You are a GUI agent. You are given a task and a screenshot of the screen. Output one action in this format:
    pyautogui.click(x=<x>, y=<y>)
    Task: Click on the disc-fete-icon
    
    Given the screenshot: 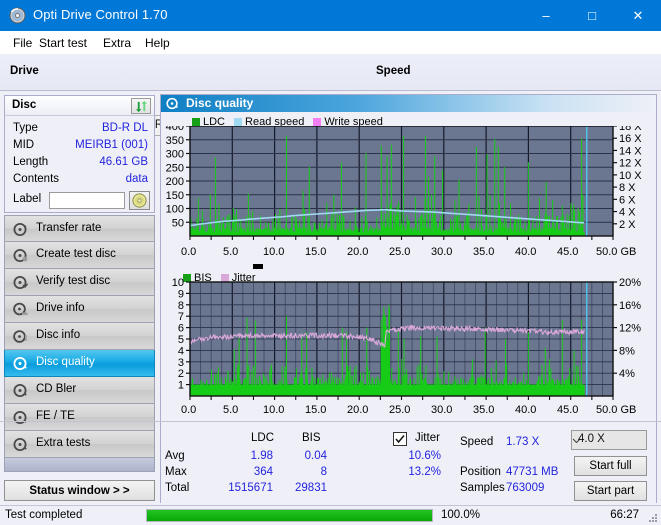 What is the action you would take?
    pyautogui.click(x=20, y=417)
    